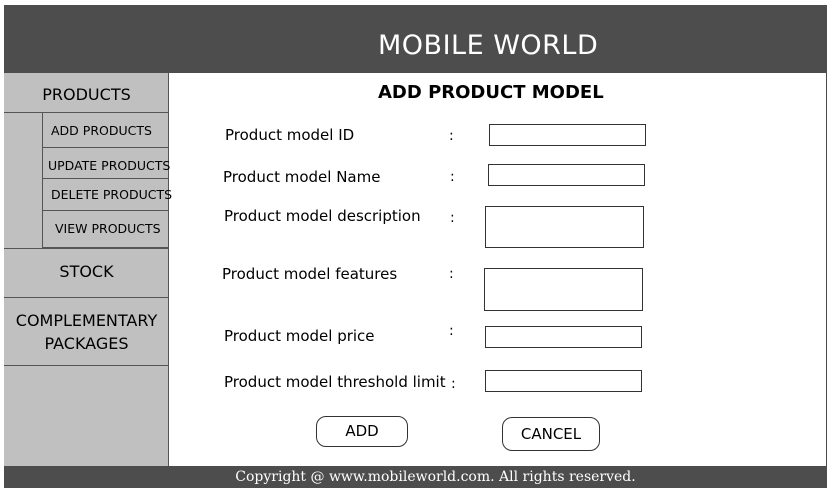 The width and height of the screenshot is (835, 498). Describe the element at coordinates (107, 195) in the screenshot. I see `sidebar-item-delete-products: DELETE PRODUCTS` at that location.